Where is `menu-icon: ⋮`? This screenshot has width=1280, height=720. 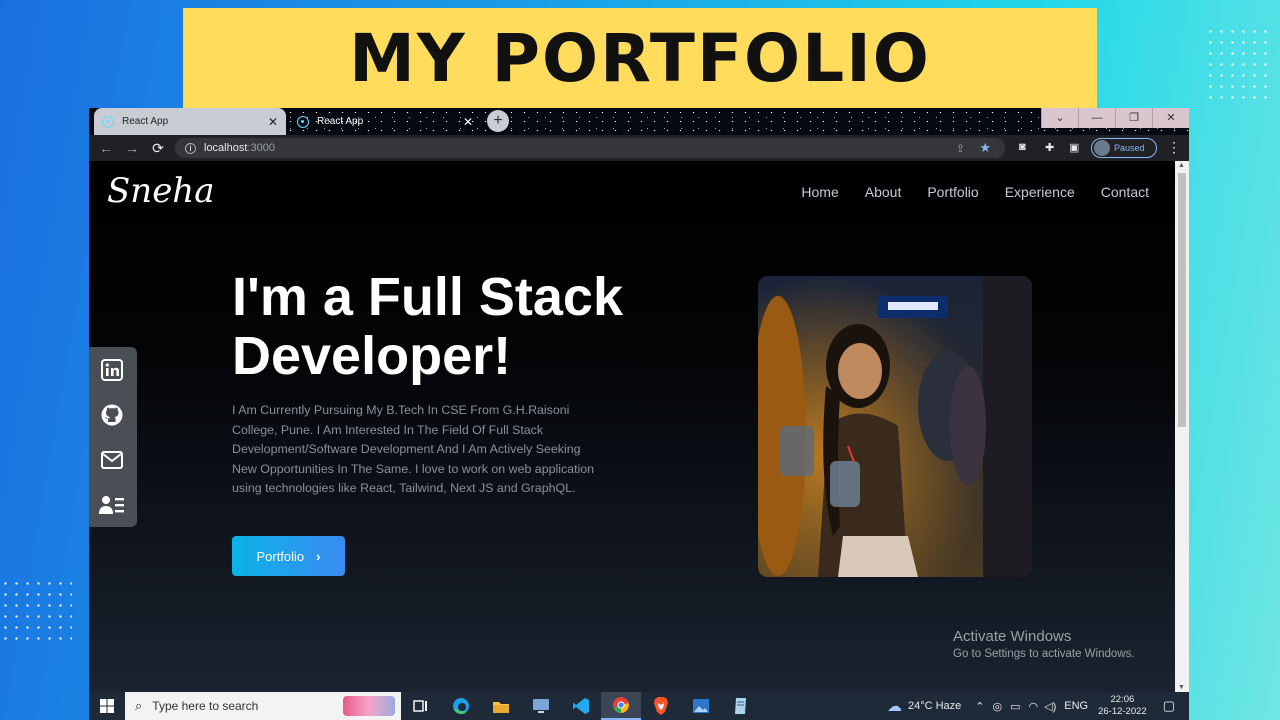
menu-icon: ⋮ is located at coordinates (1174, 147).